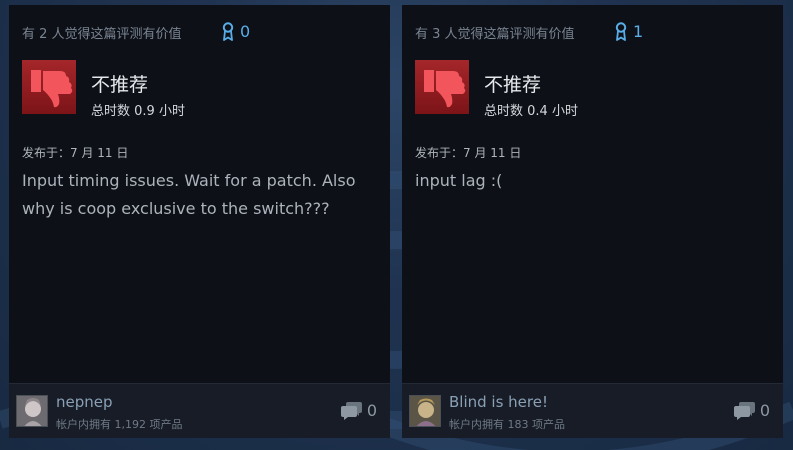 The height and width of the screenshot is (450, 793). Describe the element at coordinates (102, 34) in the screenshot. I see `helpful-count-text: 有 2 人觉得这篇评测有价值` at that location.